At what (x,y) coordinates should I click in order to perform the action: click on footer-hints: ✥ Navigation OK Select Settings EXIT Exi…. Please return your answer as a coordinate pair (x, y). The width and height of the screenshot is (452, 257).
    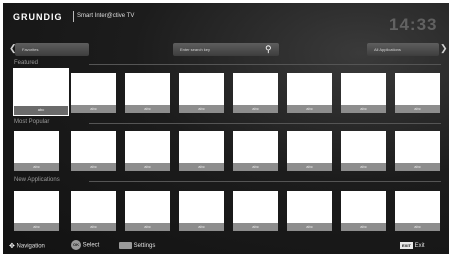
    Looking at the image, I should click on (226, 246).